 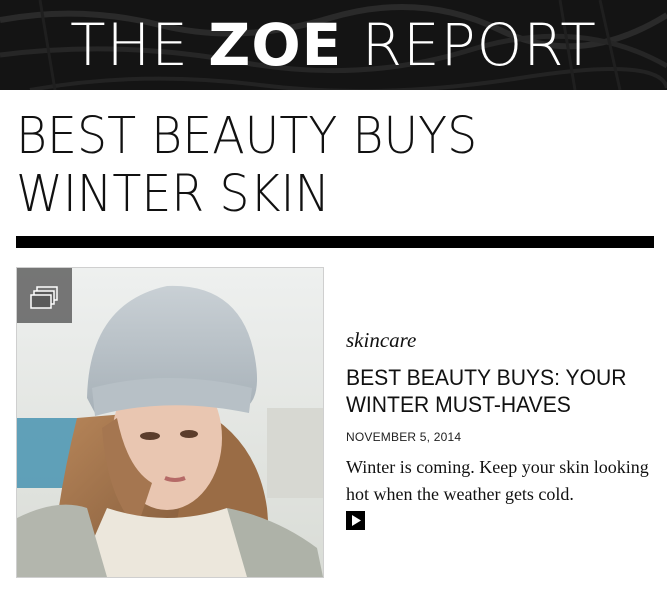 I want to click on article-category: skincare, so click(x=381, y=340).